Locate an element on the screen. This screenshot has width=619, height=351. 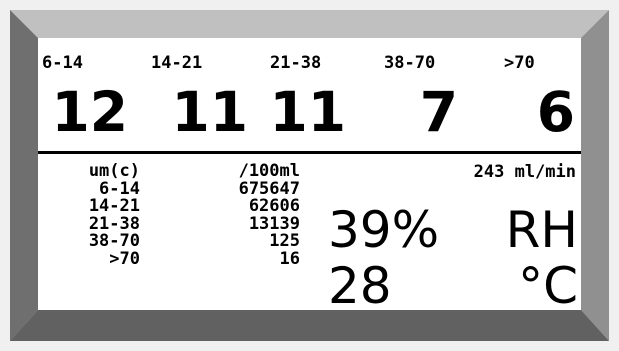
humidity-unit: RH is located at coordinates (541, 230).